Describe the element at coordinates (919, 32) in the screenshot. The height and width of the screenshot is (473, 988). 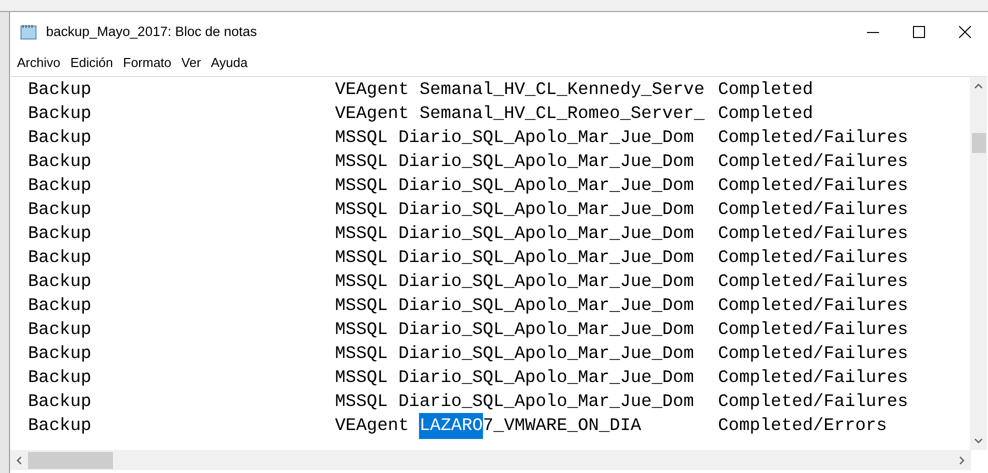
I see `maximize-icon` at that location.